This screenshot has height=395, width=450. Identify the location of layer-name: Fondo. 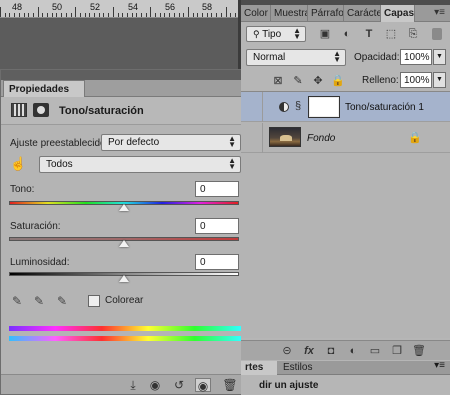
(321, 138).